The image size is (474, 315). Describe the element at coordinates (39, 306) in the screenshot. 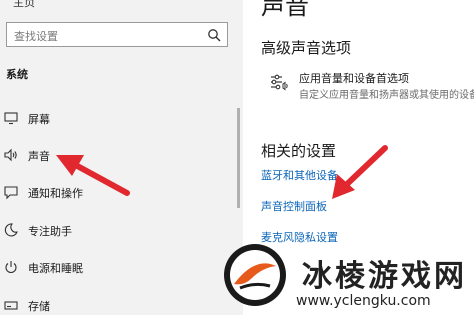

I see `sidebar-item-label: 存储` at that location.